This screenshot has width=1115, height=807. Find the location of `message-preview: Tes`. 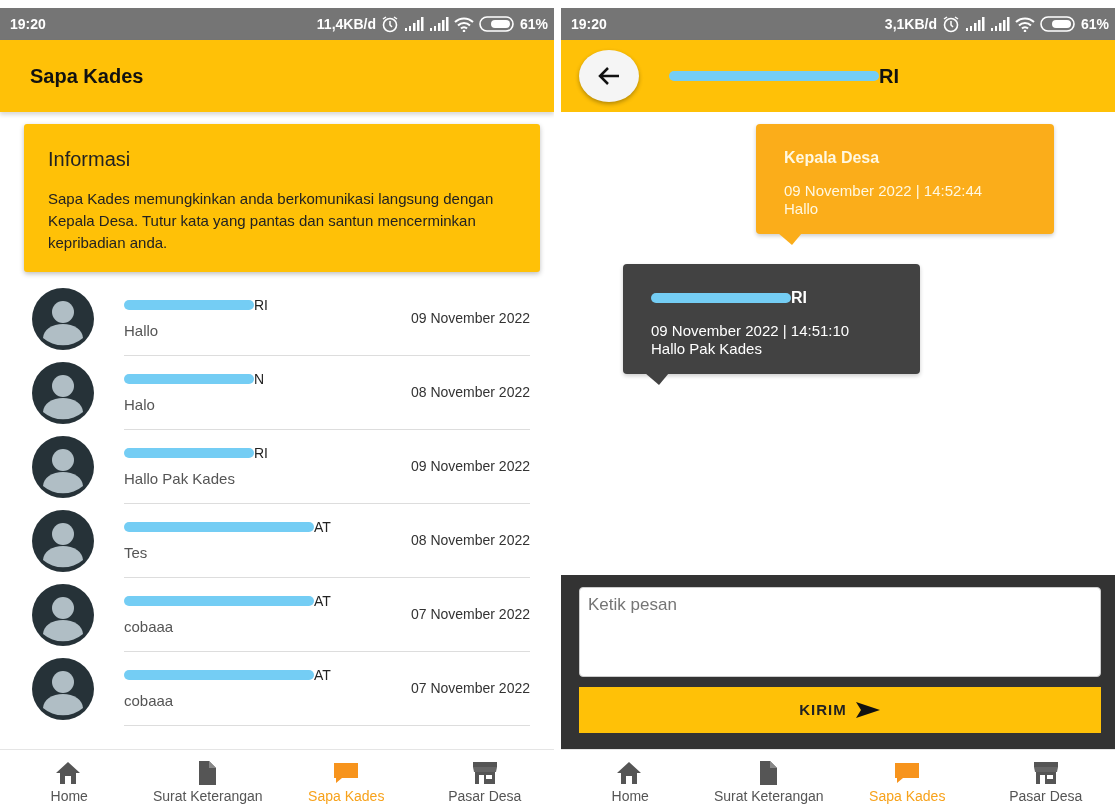

message-preview: Tes is located at coordinates (136, 552).